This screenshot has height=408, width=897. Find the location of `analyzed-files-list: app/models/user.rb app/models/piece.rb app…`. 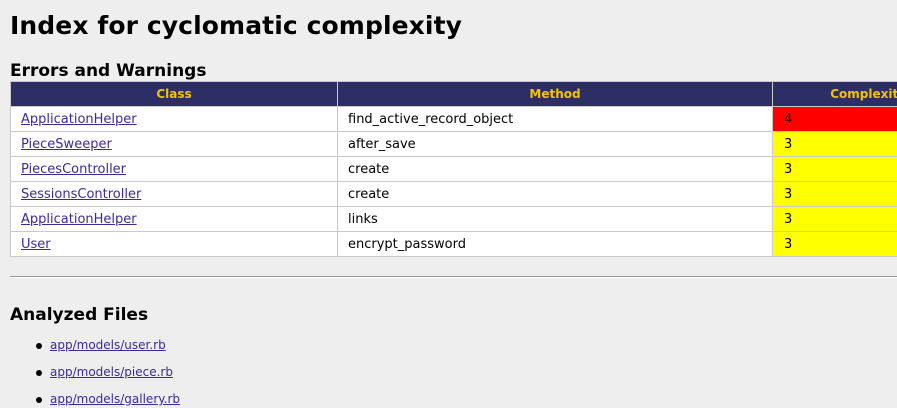

analyzed-files-list: app/models/user.rb app/models/piece.rb app… is located at coordinates (90, 370).